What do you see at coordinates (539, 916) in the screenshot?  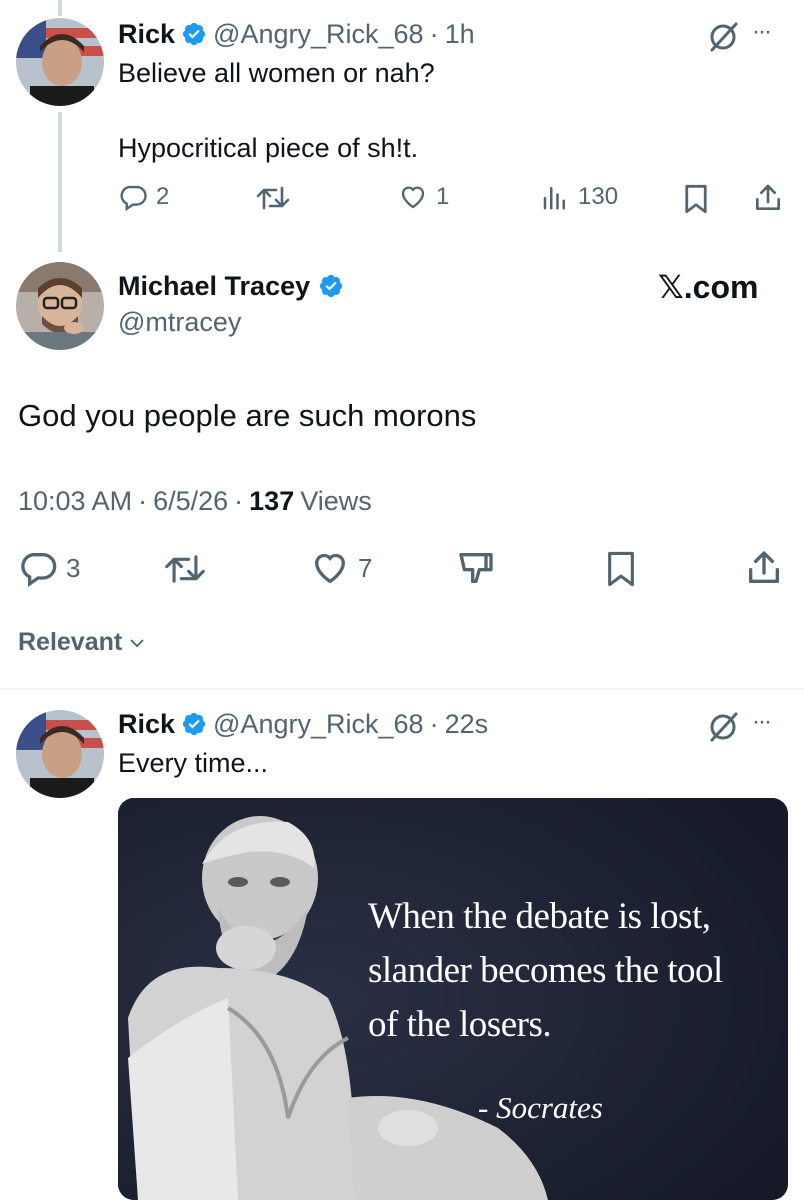 I see `quote-line-1: When the debate is lost,` at bounding box center [539, 916].